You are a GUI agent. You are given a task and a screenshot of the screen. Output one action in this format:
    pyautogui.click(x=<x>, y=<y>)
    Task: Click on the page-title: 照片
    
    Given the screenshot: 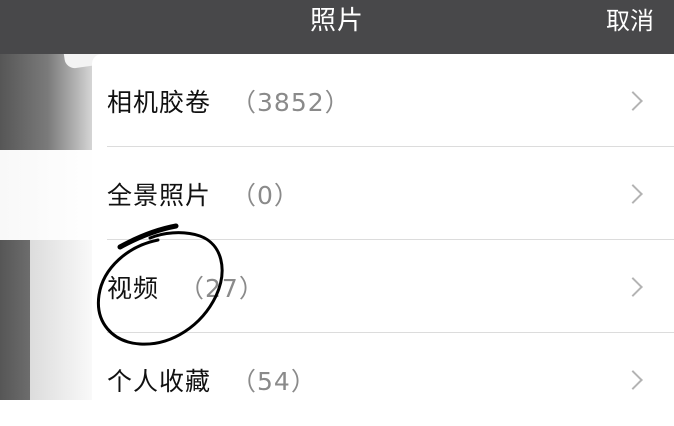 What is the action you would take?
    pyautogui.click(x=336, y=21)
    